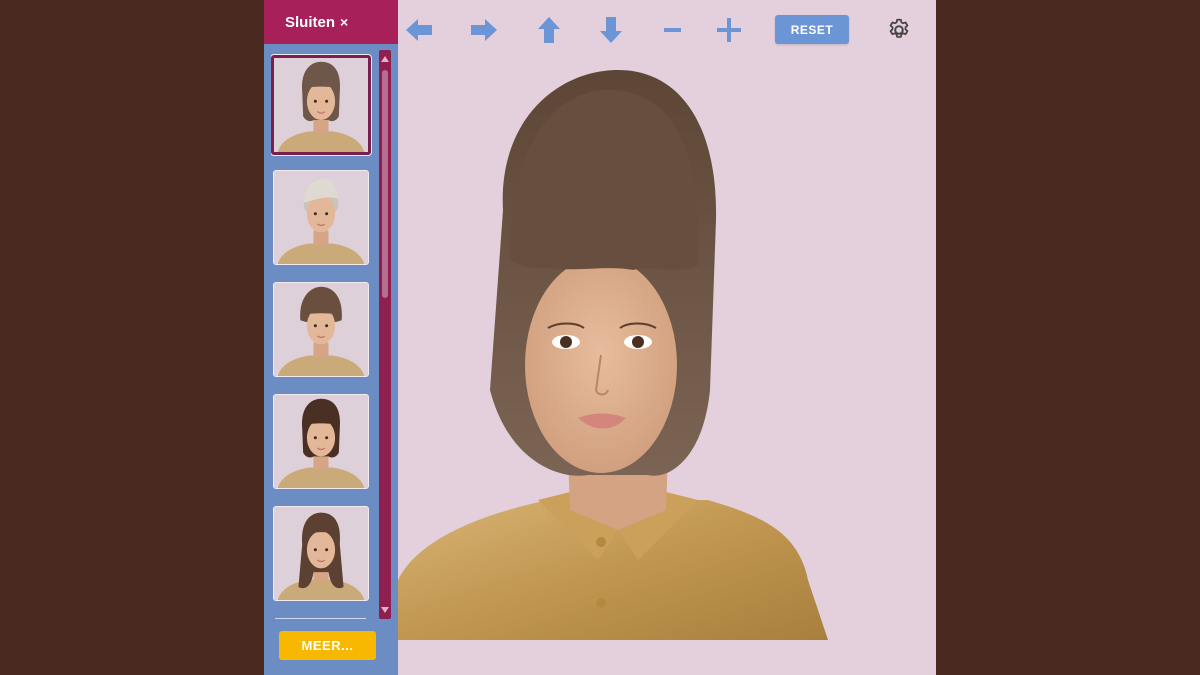 This screenshot has width=1200, height=675. I want to click on move-right-button, so click(484, 30).